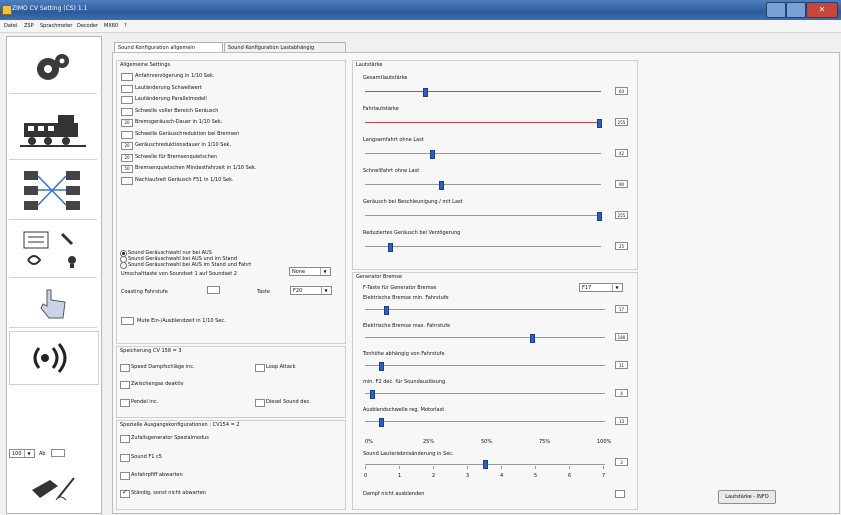 Image resolution: width=841 pixels, height=515 pixels. Describe the element at coordinates (621, 246) in the screenshot. I see `volume-slider-value: 25` at that location.